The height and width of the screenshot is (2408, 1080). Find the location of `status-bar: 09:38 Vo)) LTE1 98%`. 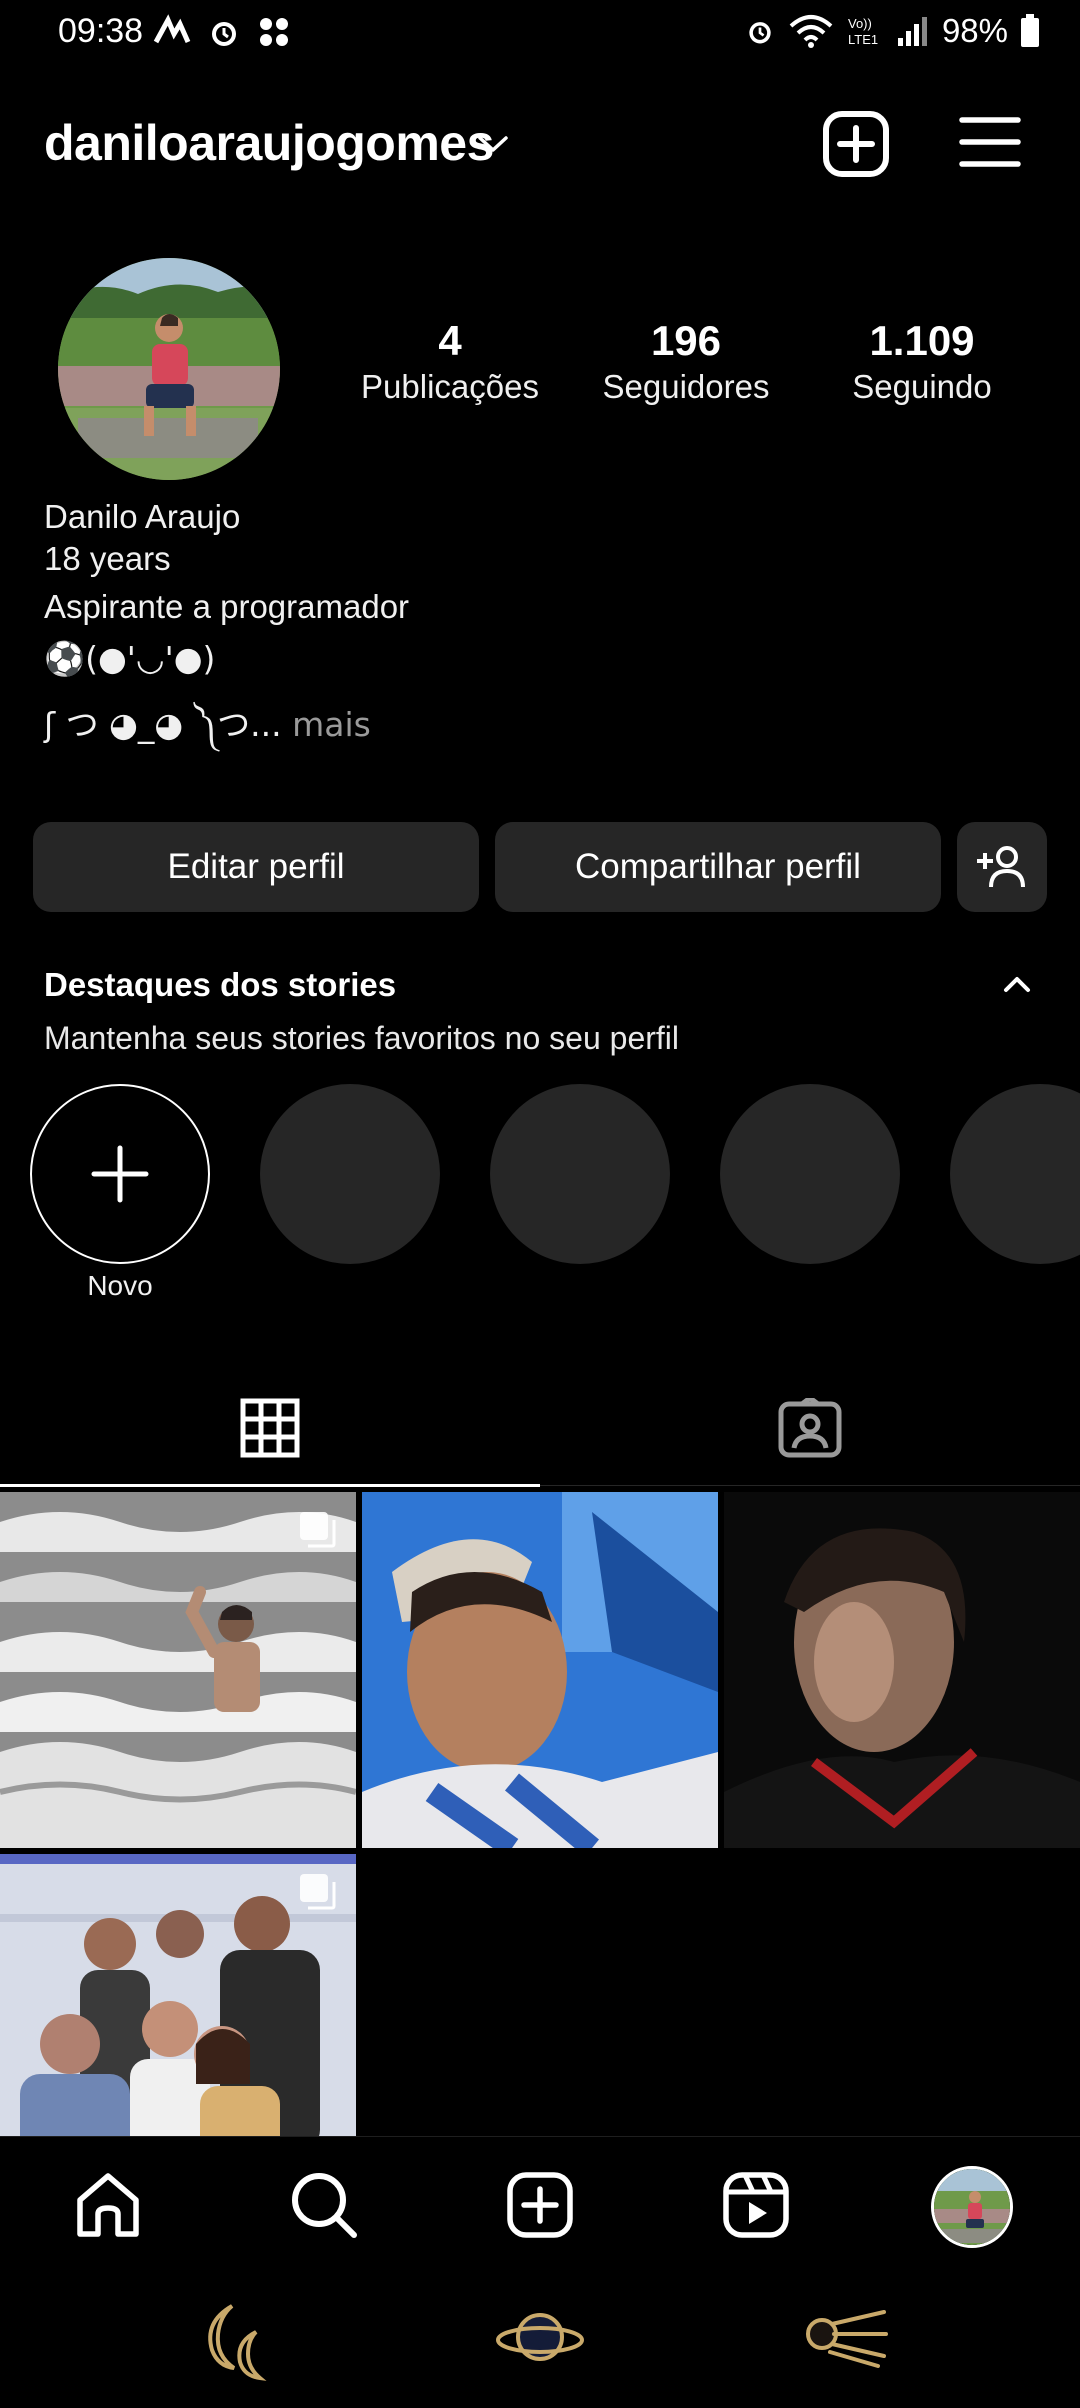

status-bar: 09:38 Vo)) LTE1 98% is located at coordinates (540, 35).